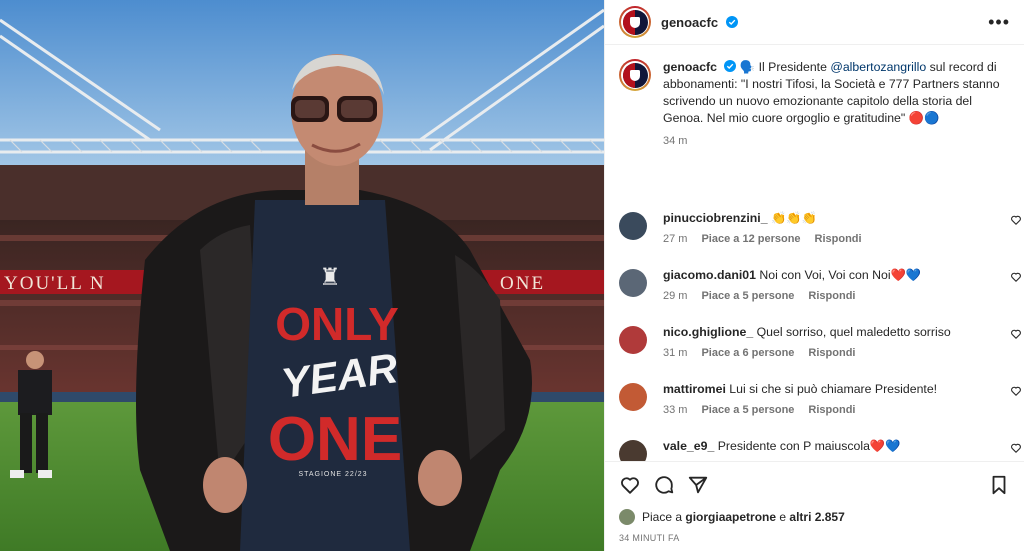  I want to click on post-header: genoacfc •••, so click(814, 22).